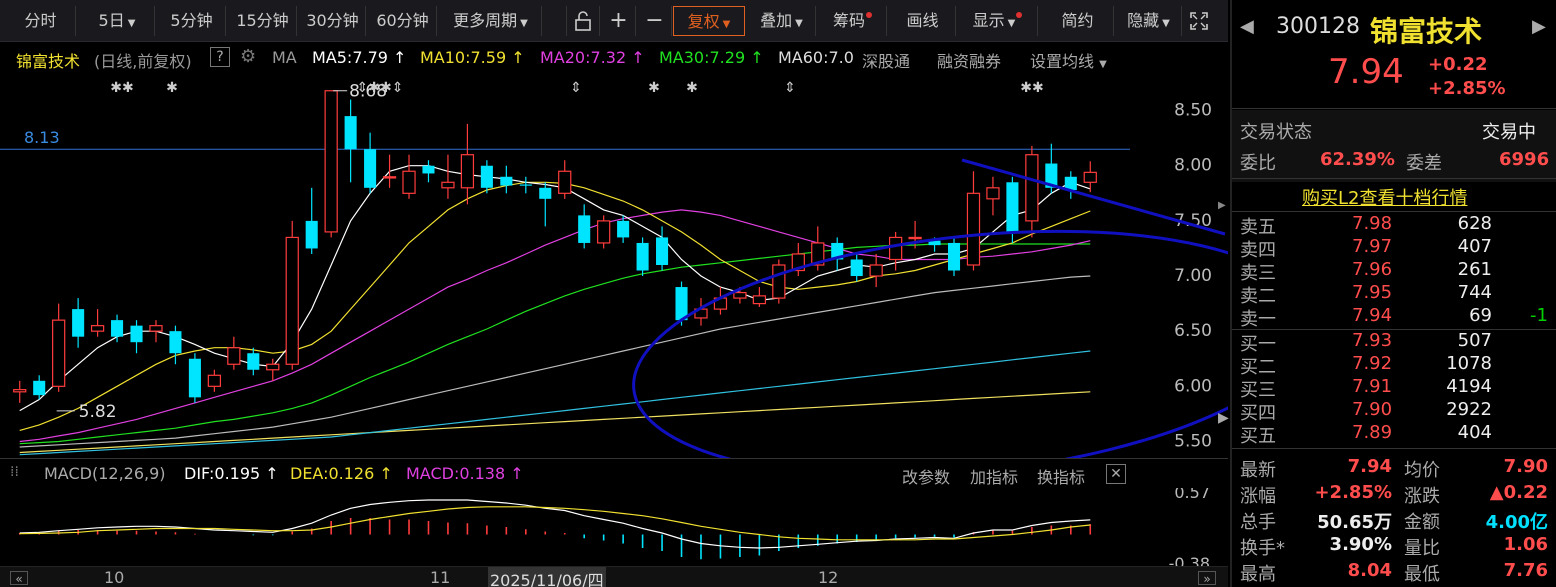 Image resolution: width=1556 pixels, height=587 pixels. What do you see at coordinates (1262, 548) in the screenshot?
I see `stat-label: 换手*` at bounding box center [1262, 548].